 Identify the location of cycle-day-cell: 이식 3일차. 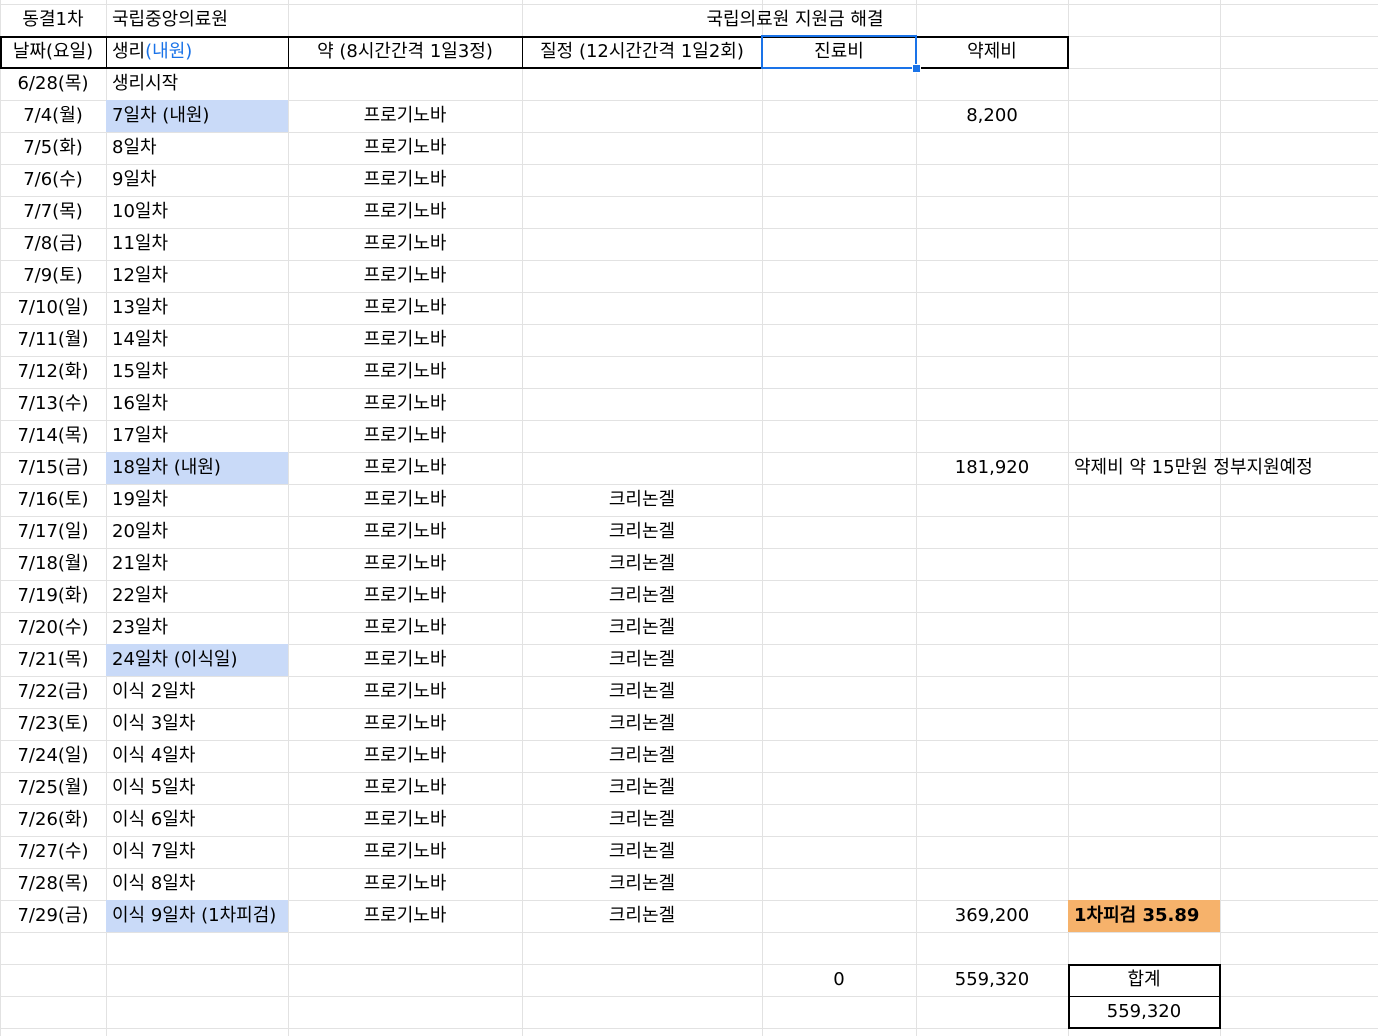
(197, 724).